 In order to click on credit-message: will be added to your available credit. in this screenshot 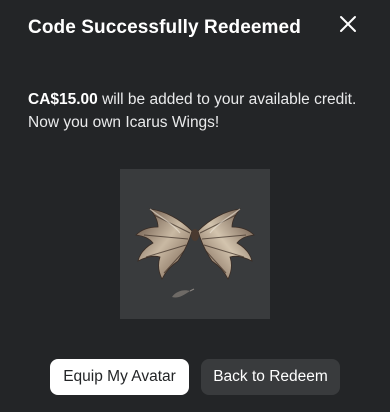, I will do `click(227, 99)`.